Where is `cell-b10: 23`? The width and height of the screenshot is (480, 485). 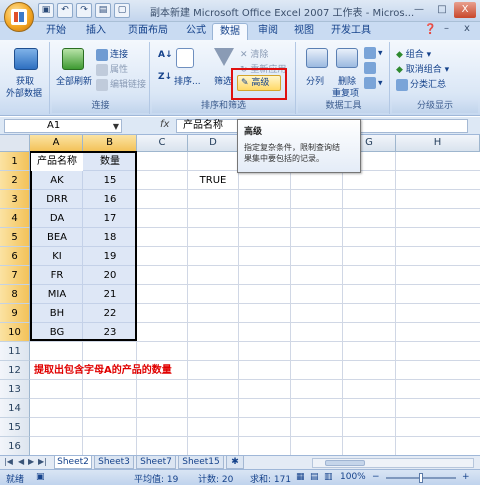
cell-b10: 23 is located at coordinates (110, 332).